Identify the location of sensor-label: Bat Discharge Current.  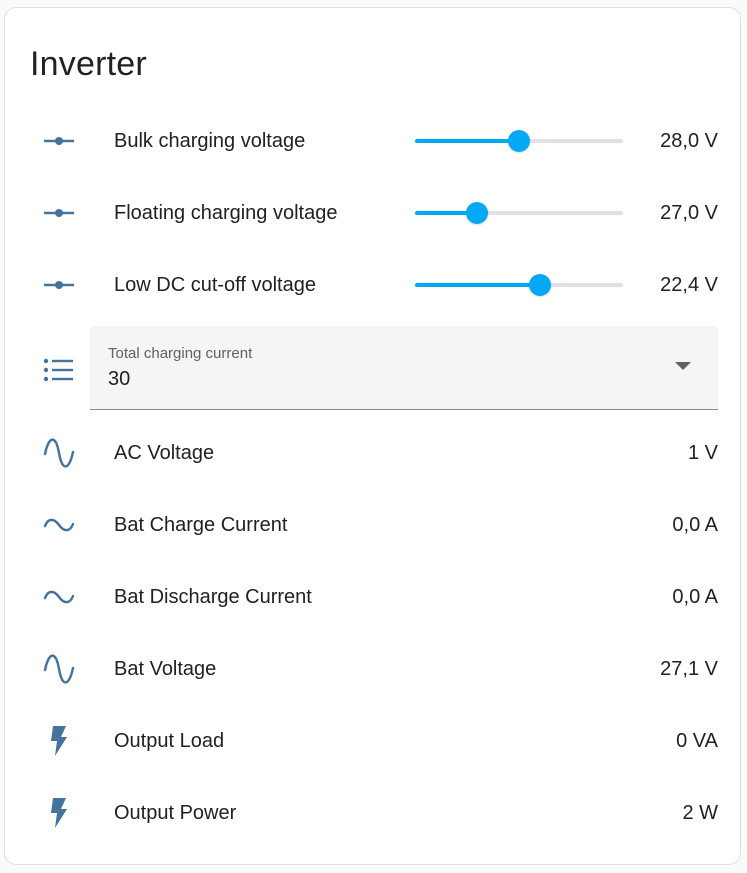
(213, 597).